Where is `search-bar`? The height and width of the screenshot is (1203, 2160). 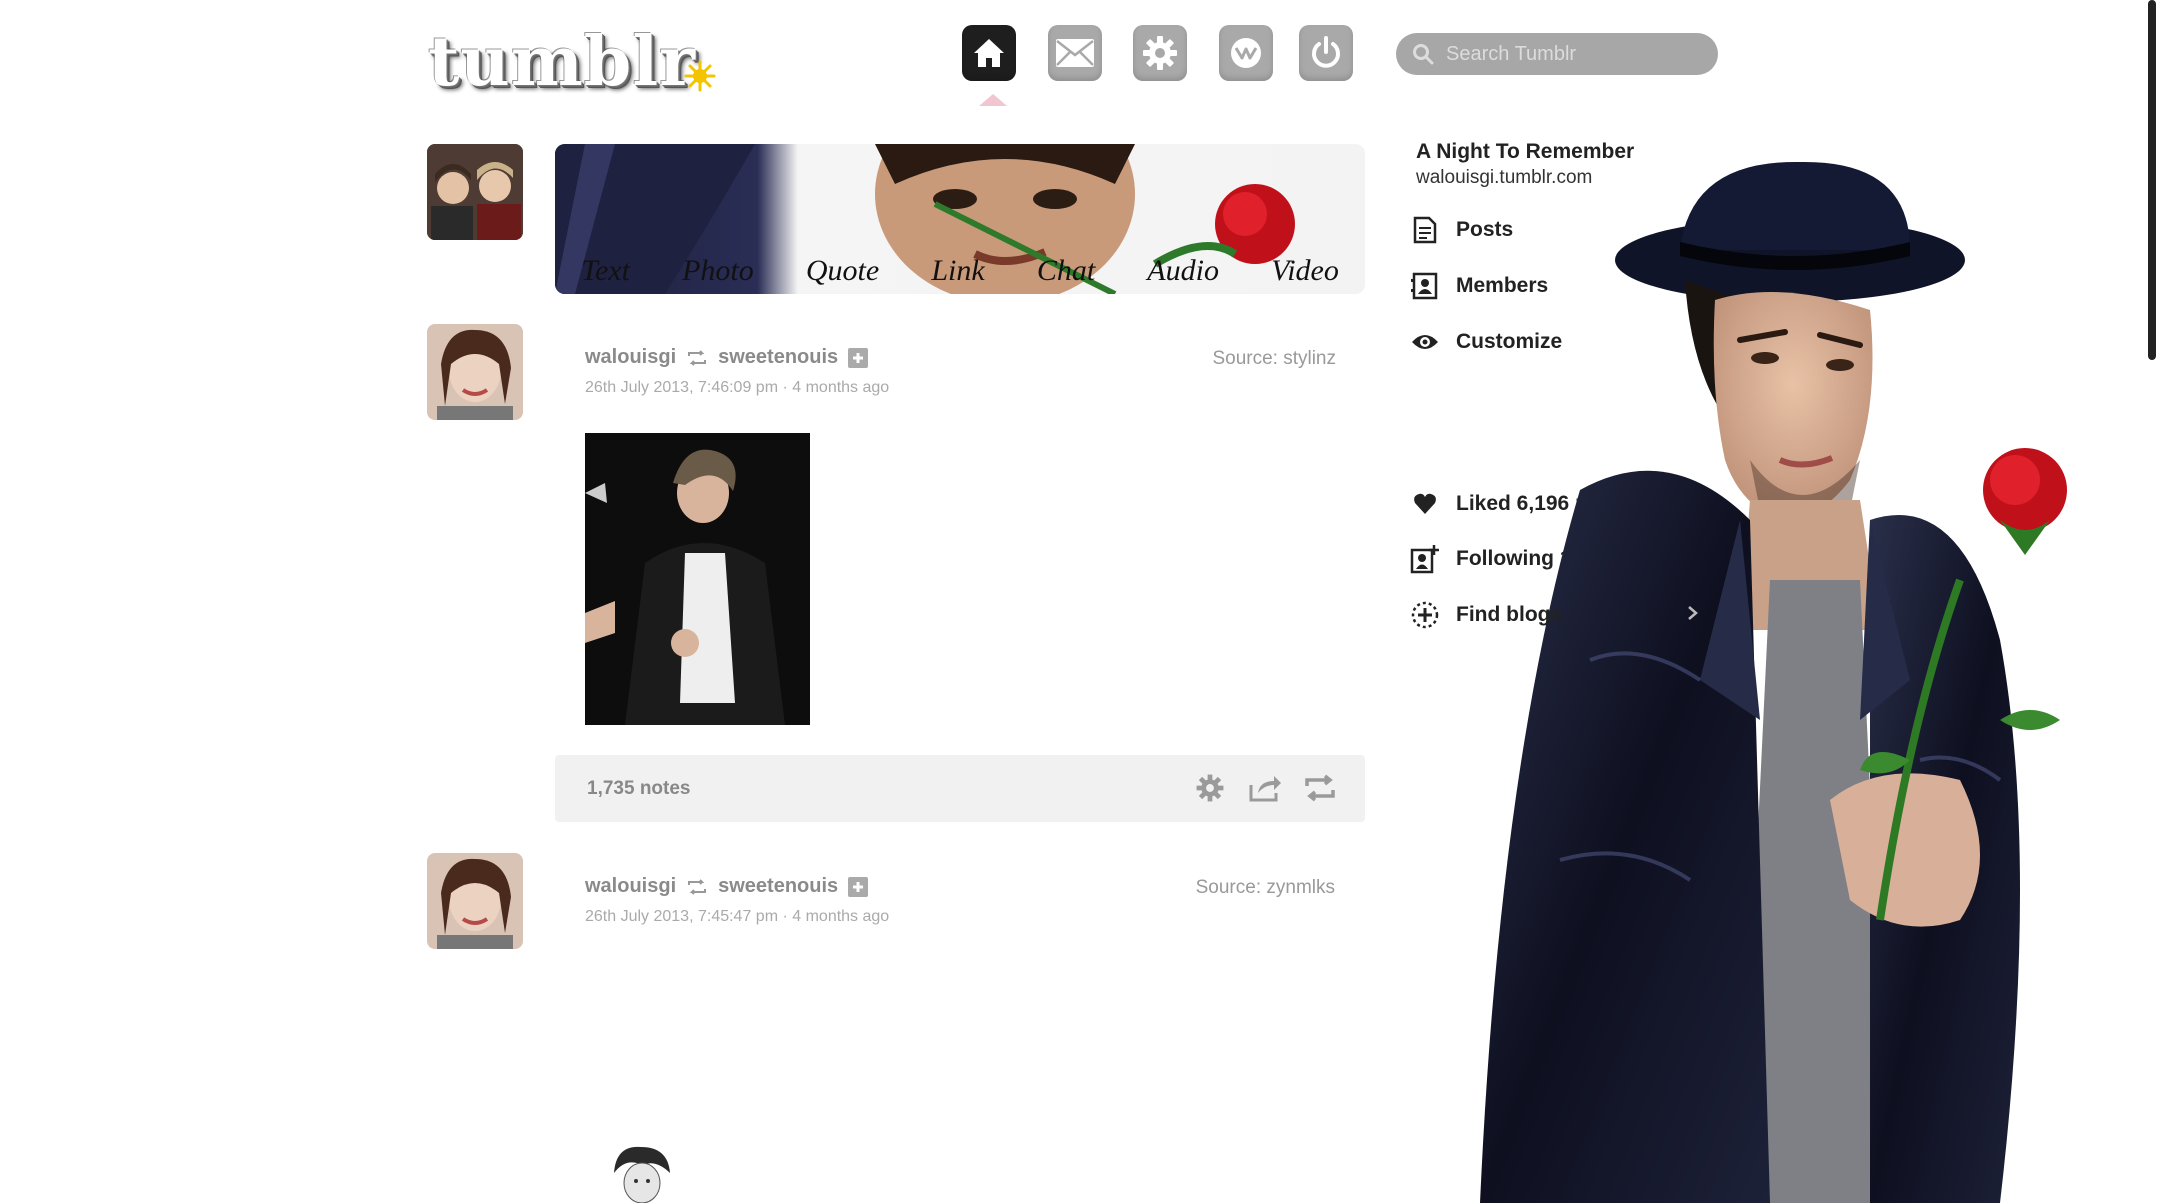 search-bar is located at coordinates (1557, 54).